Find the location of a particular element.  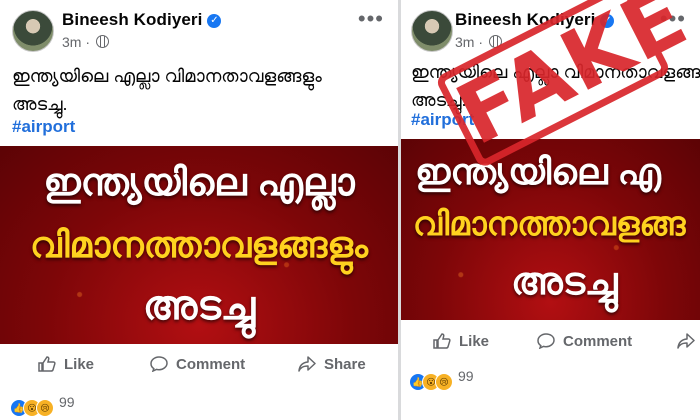

caption-line: ഇന്ത്യയിലെ എല്ലാ വിമാനതാവളങ്ങളും is located at coordinates (167, 76).